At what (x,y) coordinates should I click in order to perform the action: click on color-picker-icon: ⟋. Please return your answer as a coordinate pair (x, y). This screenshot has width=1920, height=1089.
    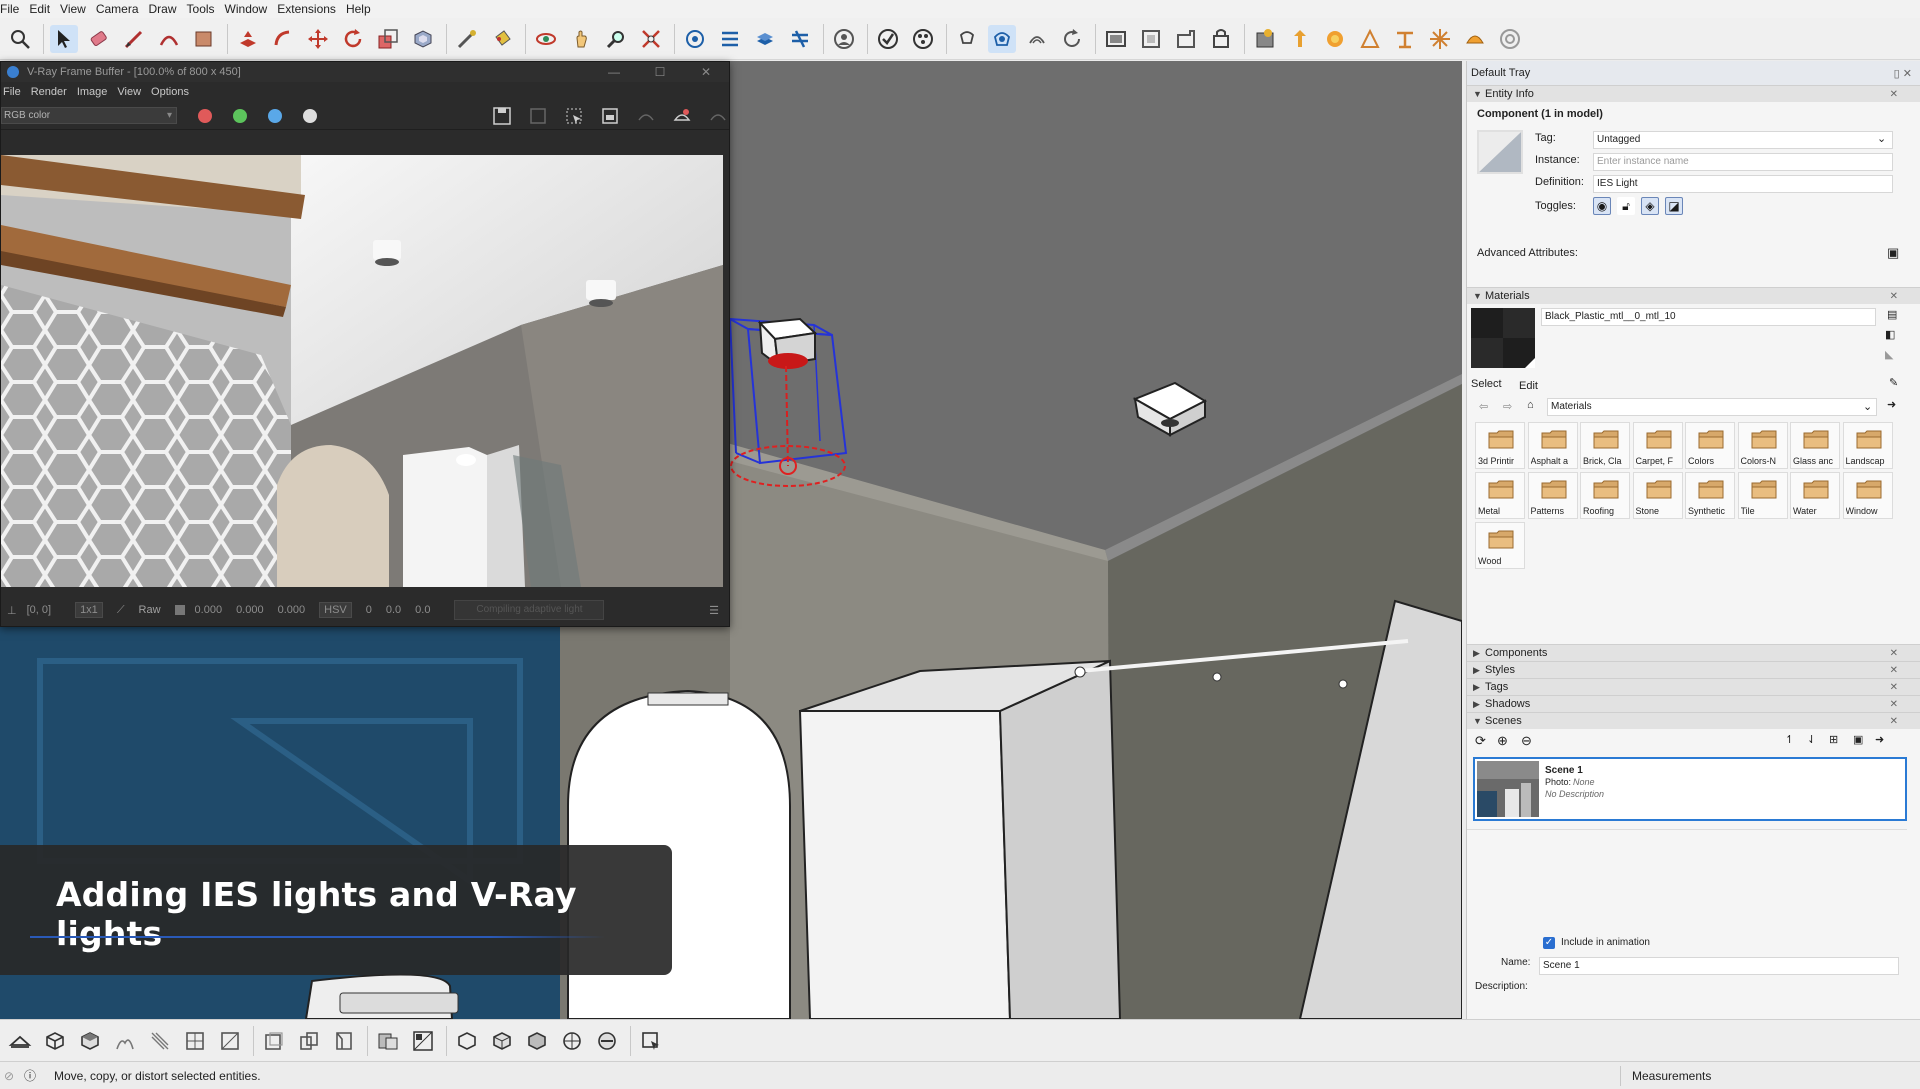
    Looking at the image, I should click on (121, 610).